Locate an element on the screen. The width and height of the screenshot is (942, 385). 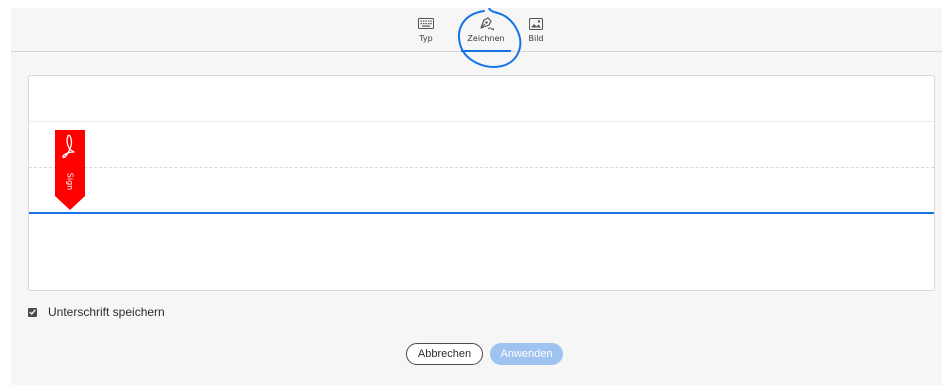
signature-baseline is located at coordinates (481, 213).